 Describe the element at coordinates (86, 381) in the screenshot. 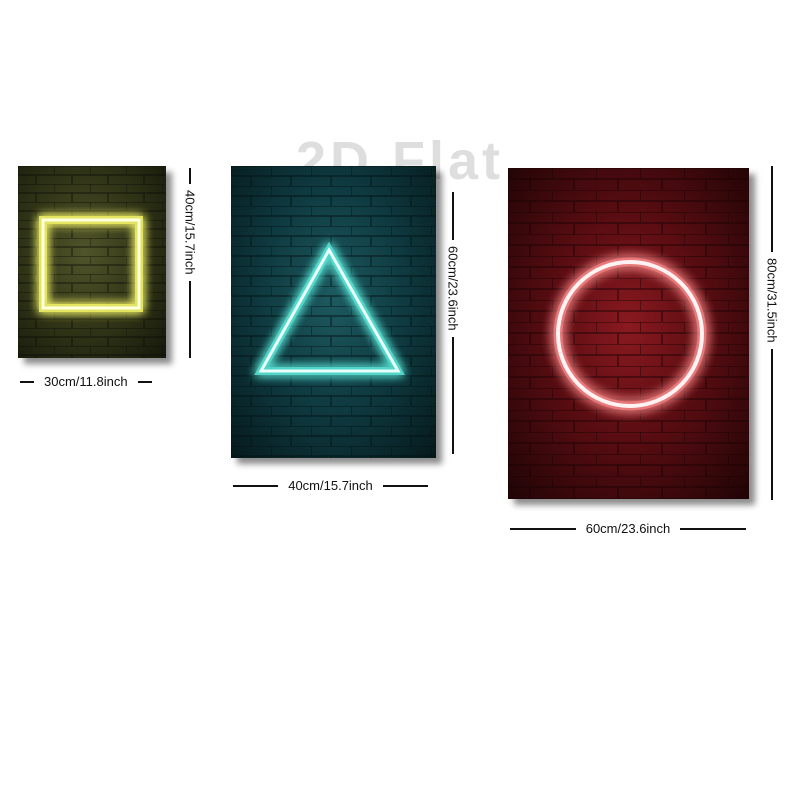

I see `square-width-label: 30cm/11.8inch` at that location.